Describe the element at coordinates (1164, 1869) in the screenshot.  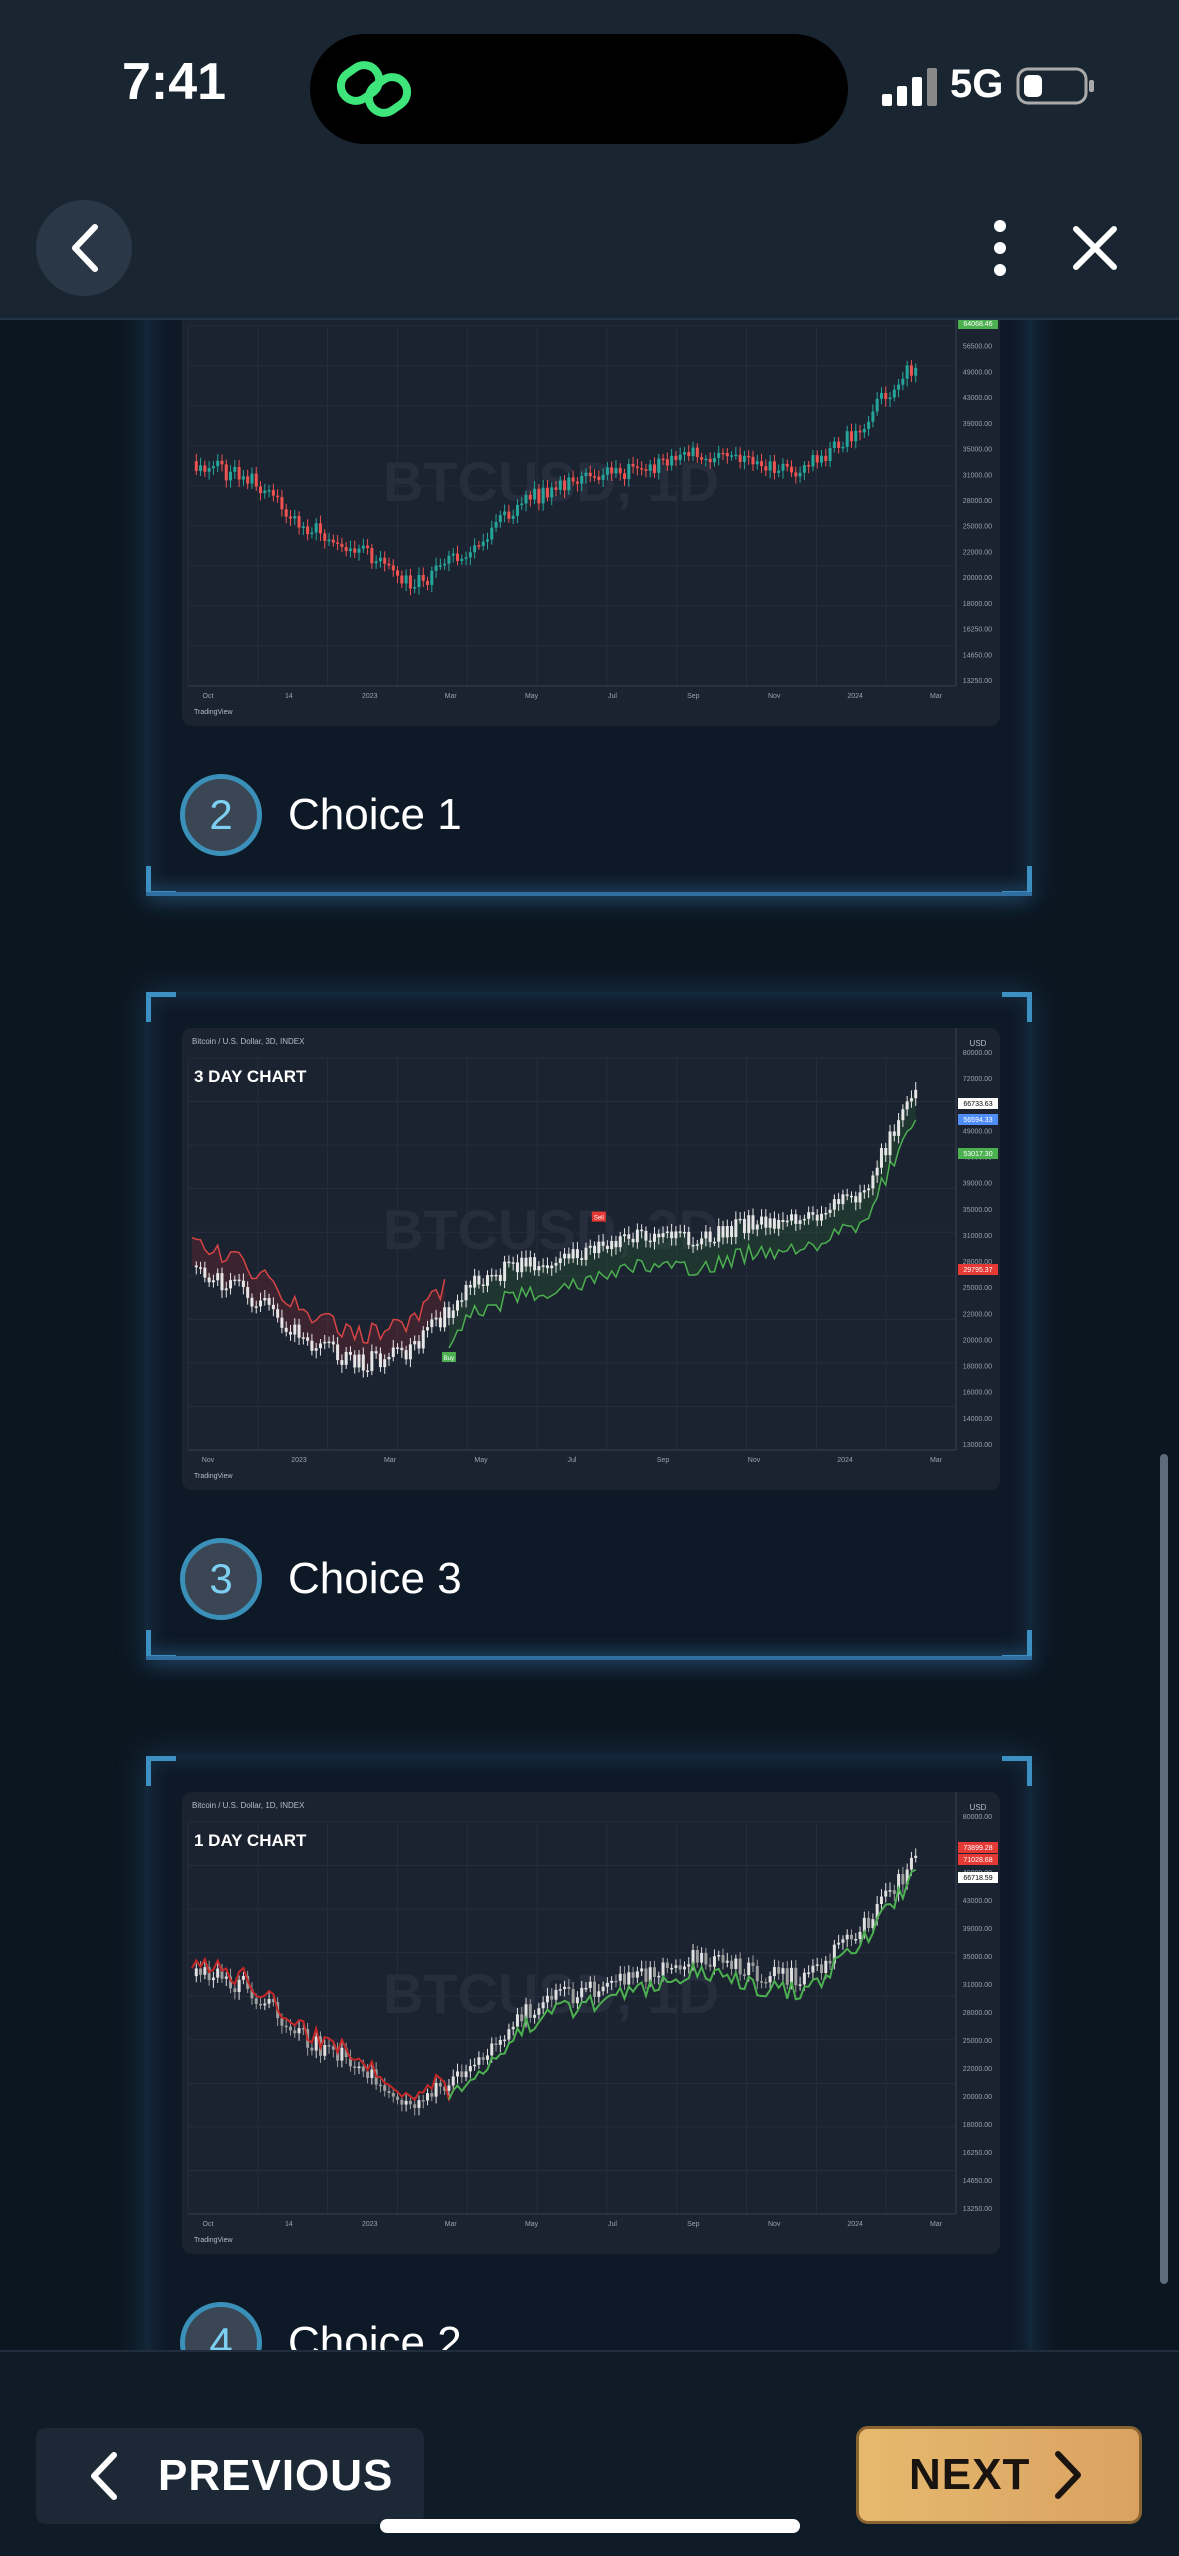
I see `scrollbar` at that location.